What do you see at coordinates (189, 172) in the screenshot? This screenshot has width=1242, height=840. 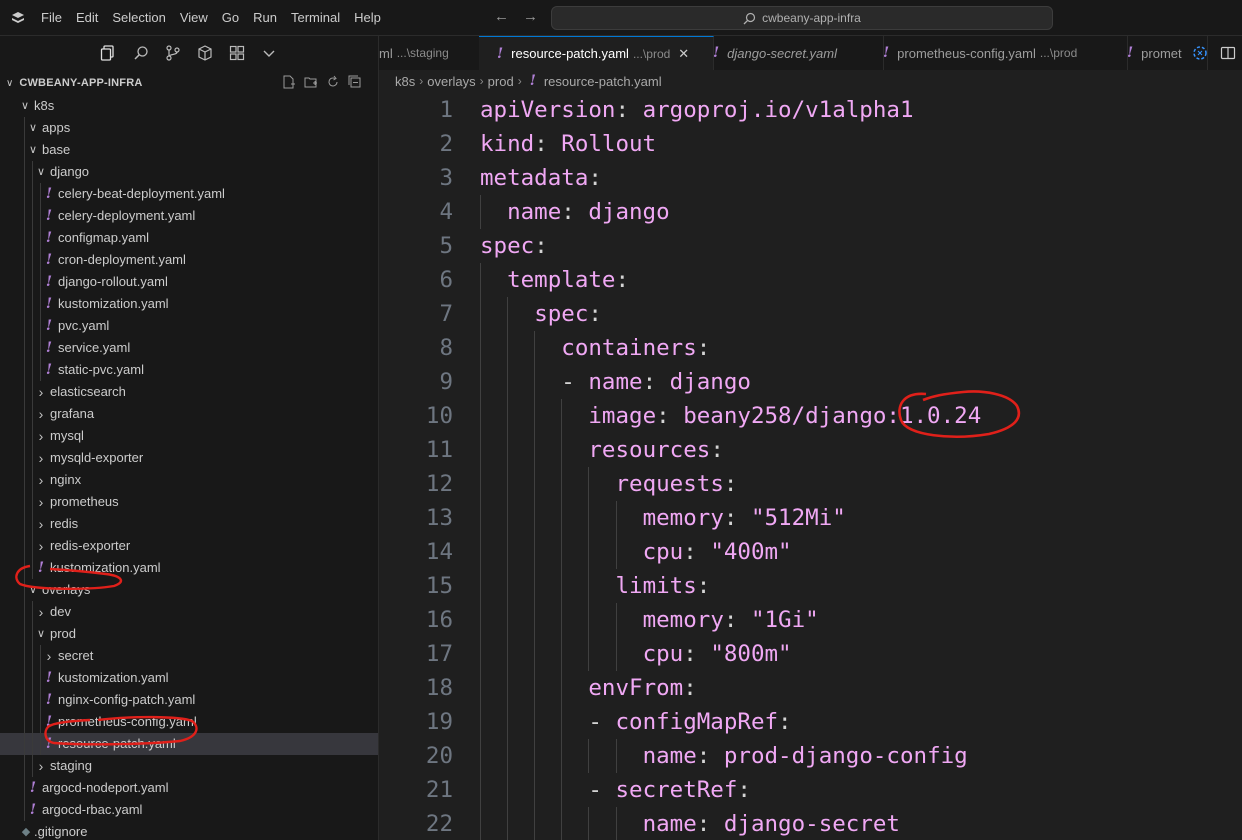 I see `tree-folder: ∨ django` at bounding box center [189, 172].